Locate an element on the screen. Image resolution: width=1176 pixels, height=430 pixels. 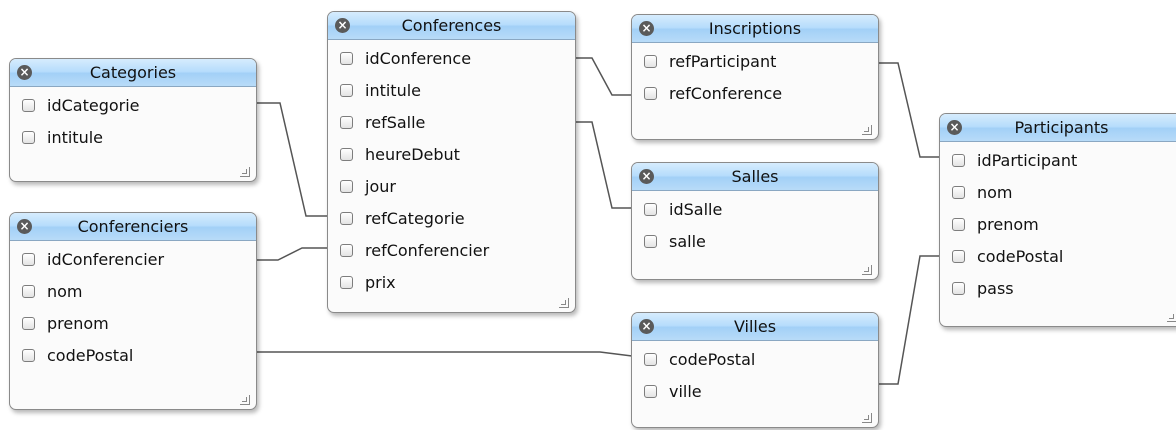
field-row: salle is located at coordinates (755, 241).